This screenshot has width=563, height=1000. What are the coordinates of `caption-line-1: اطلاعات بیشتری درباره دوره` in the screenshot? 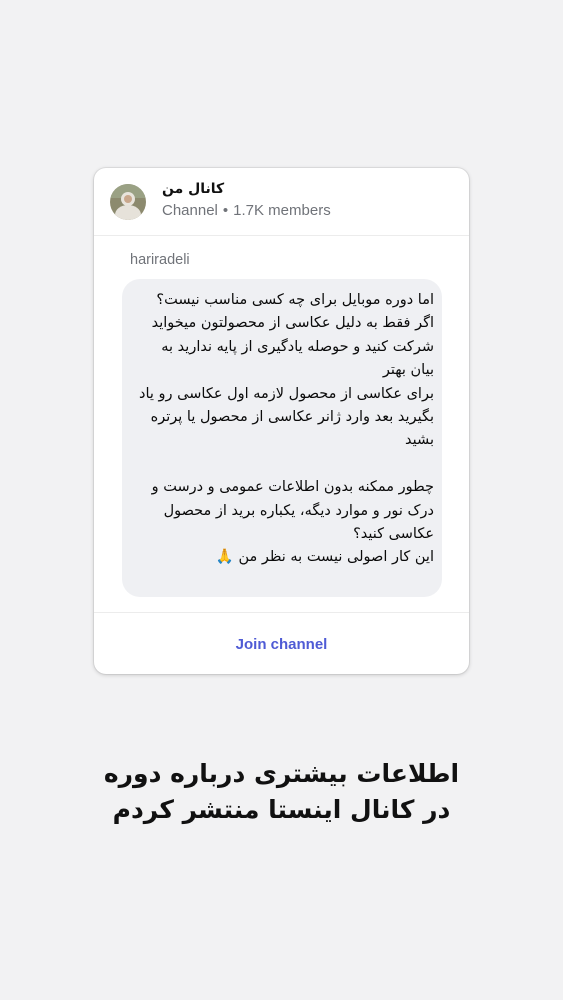 It's located at (281, 773).